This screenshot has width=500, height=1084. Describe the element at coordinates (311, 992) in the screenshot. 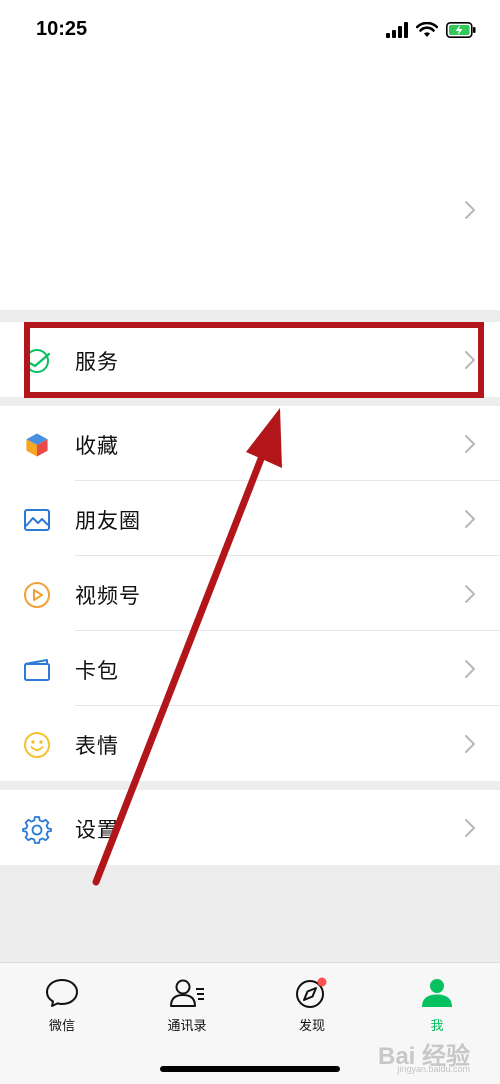

I see `compass-icon` at that location.